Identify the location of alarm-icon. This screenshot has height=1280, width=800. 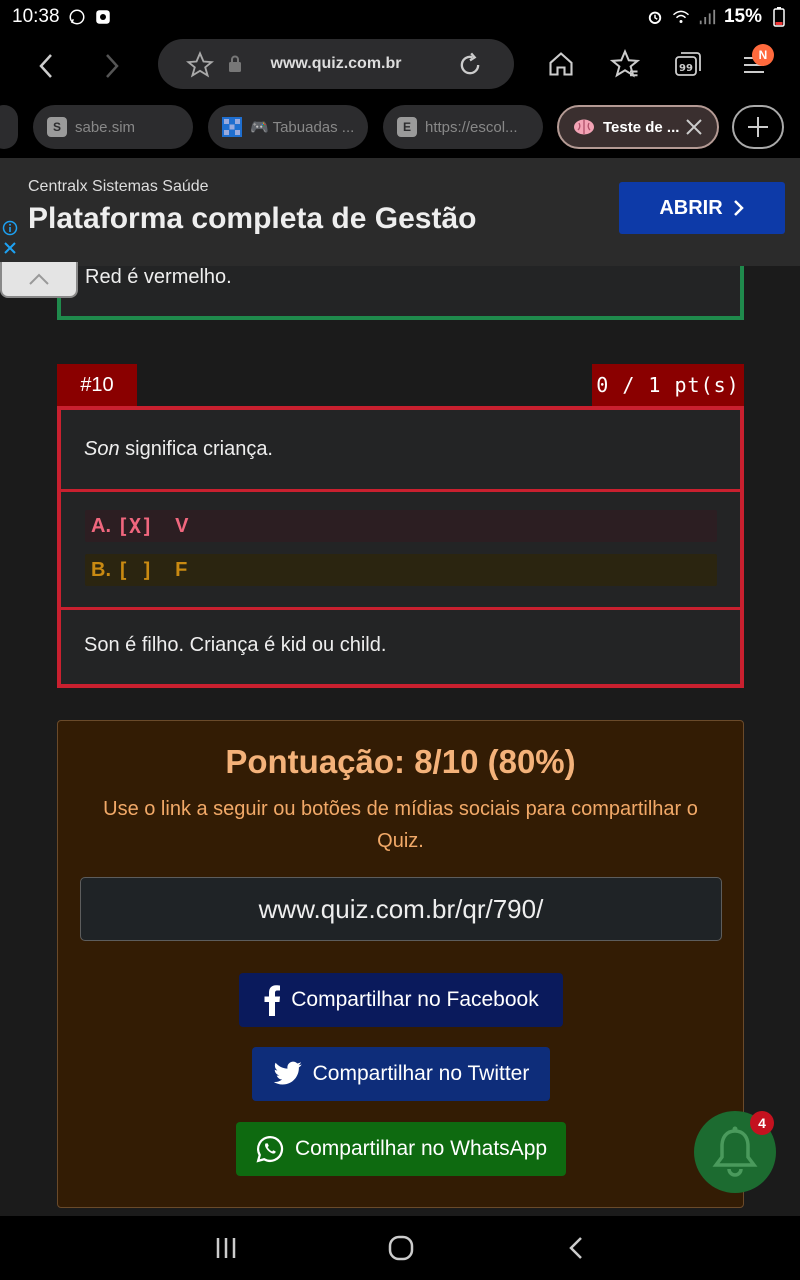
(655, 17).